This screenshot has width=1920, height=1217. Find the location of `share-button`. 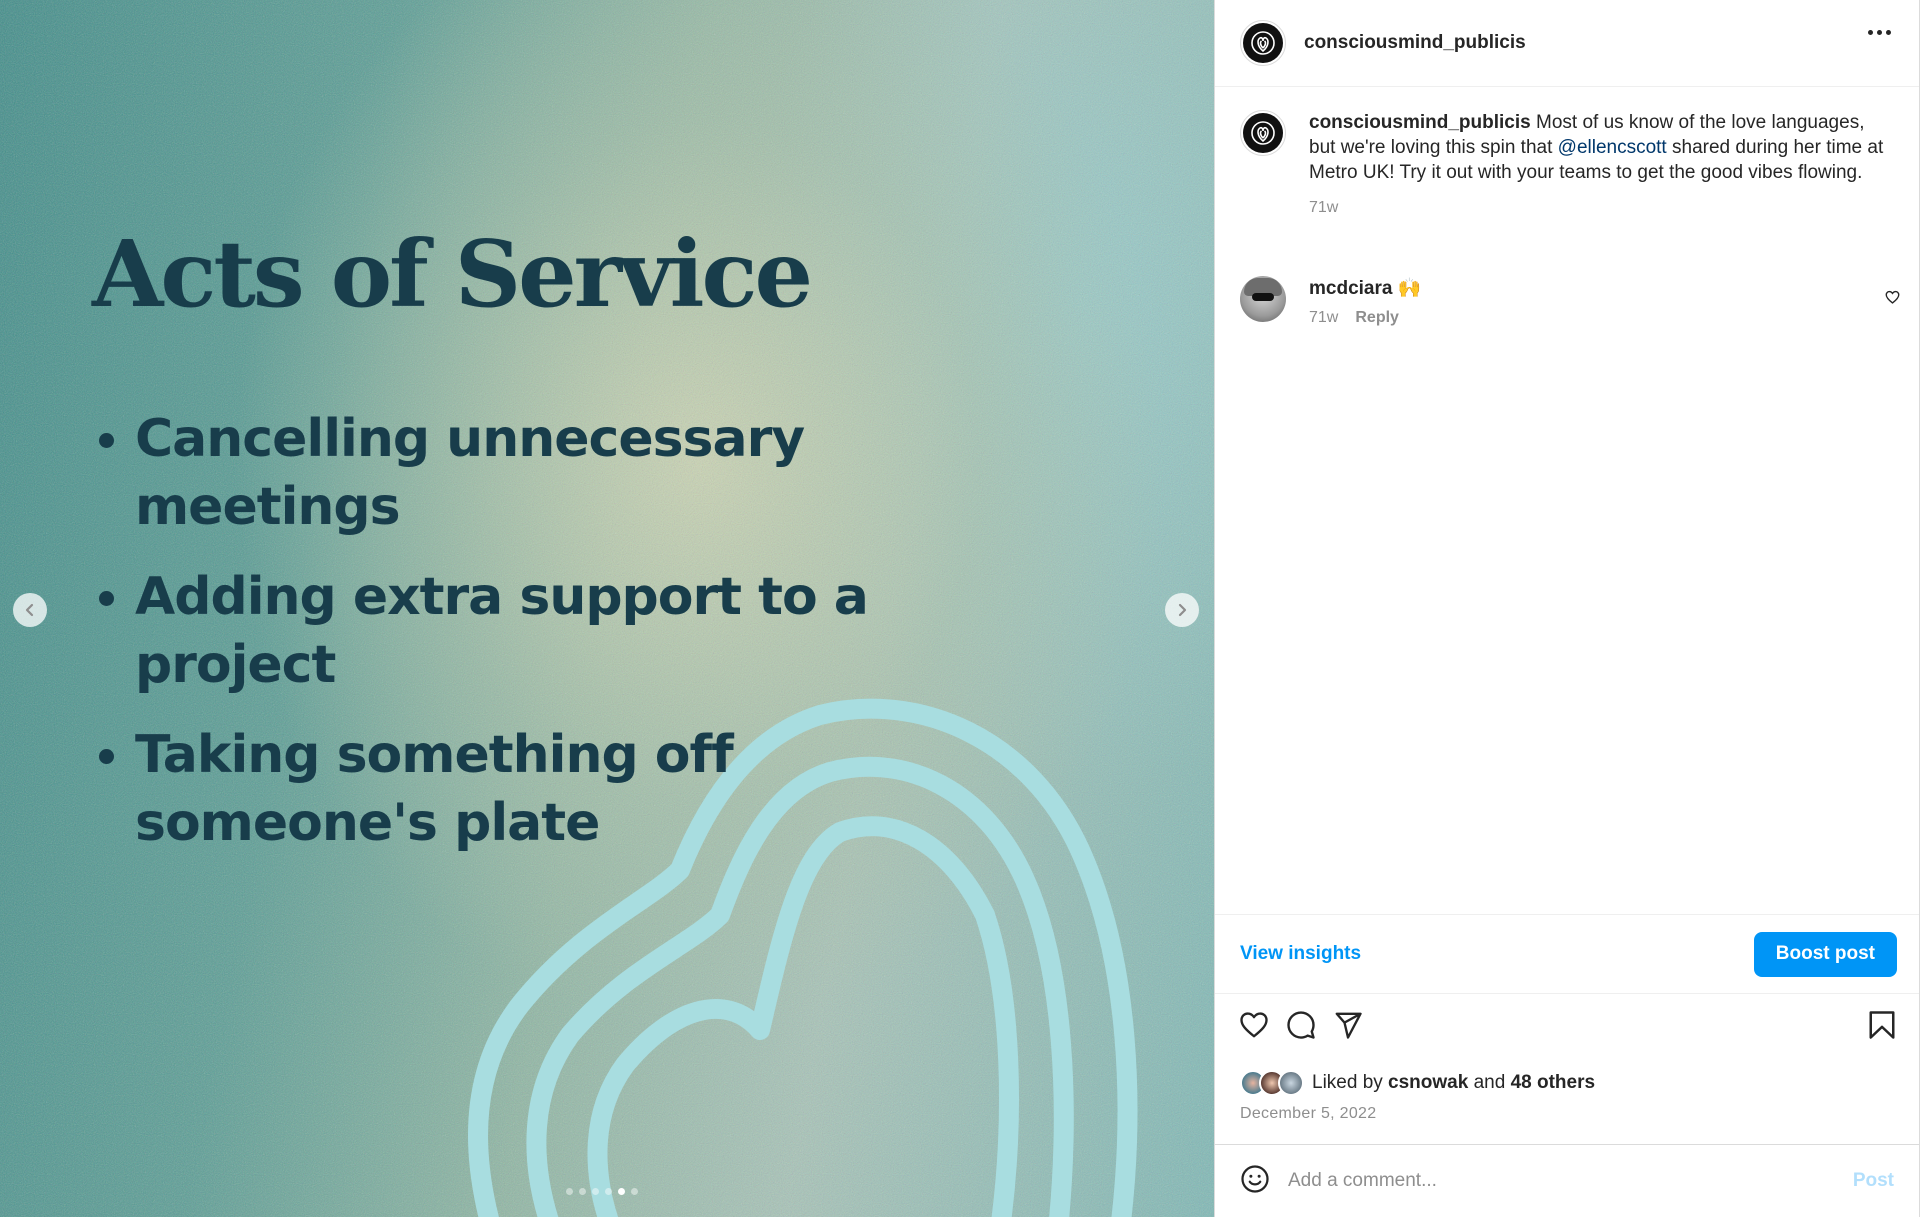

share-button is located at coordinates (1348, 1027).